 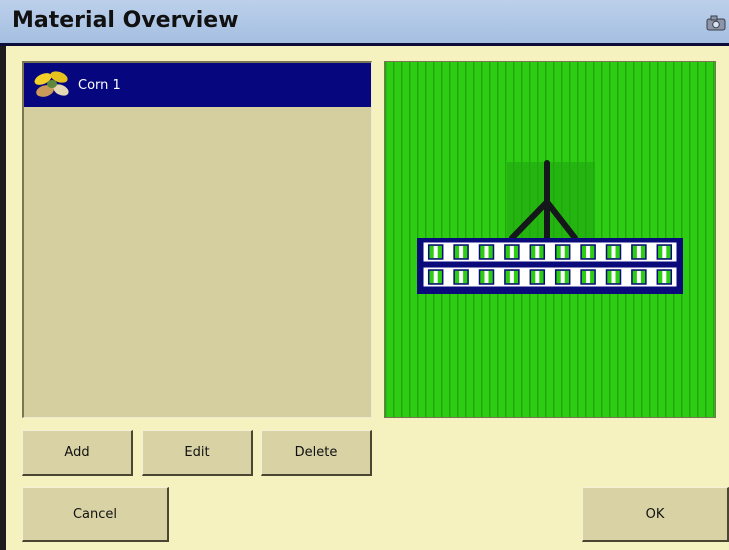 I want to click on delete-button: Delete, so click(x=316, y=453).